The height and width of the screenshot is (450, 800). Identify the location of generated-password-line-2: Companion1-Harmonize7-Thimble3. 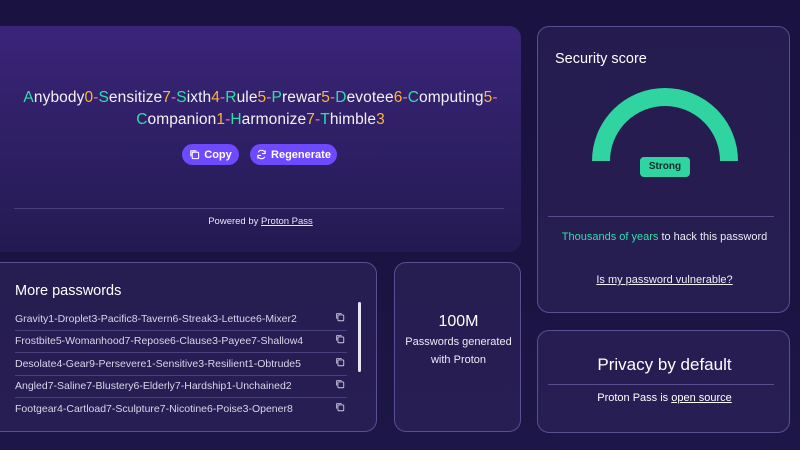
(260, 120).